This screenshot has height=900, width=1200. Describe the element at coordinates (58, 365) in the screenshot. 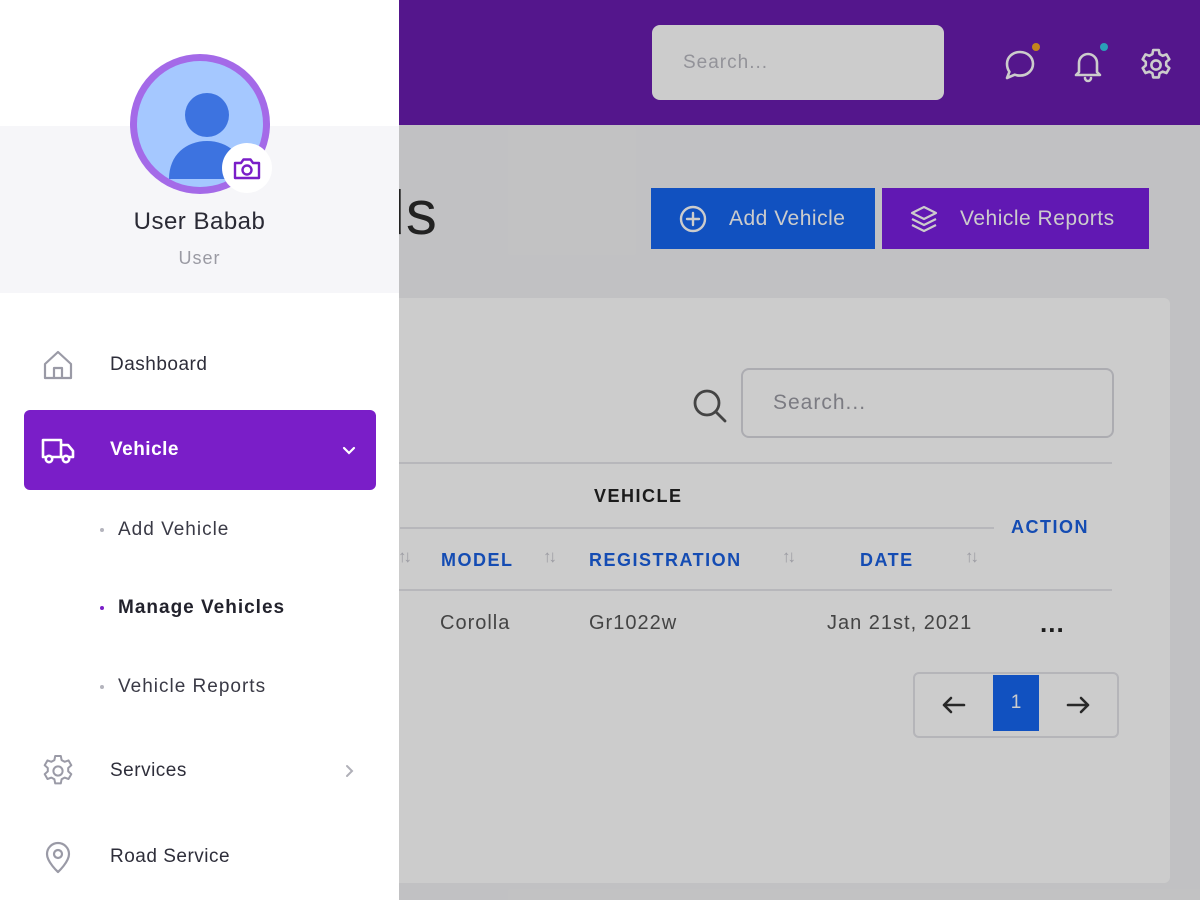

I see `home-icon` at that location.